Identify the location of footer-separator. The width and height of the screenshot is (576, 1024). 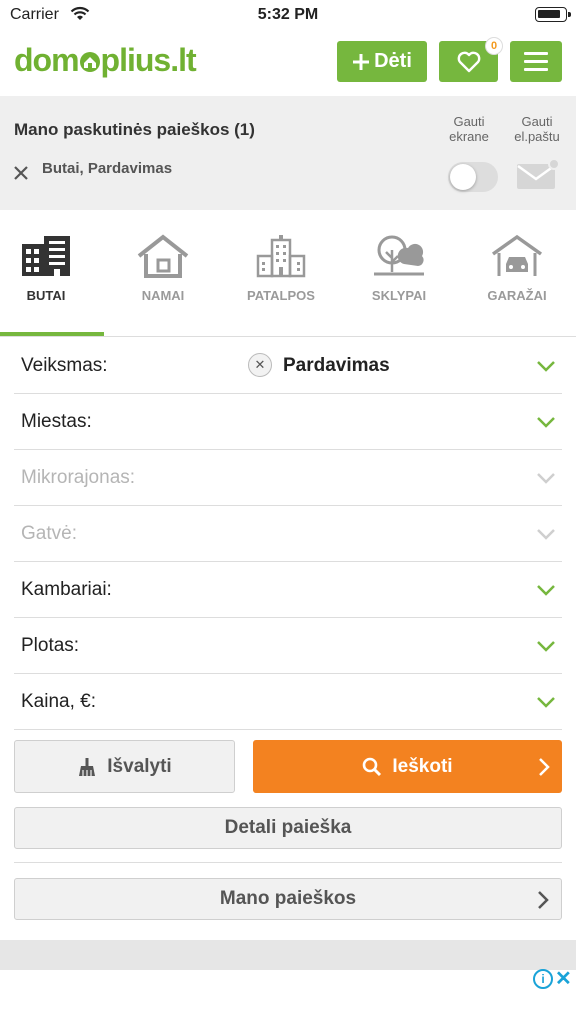
(288, 955).